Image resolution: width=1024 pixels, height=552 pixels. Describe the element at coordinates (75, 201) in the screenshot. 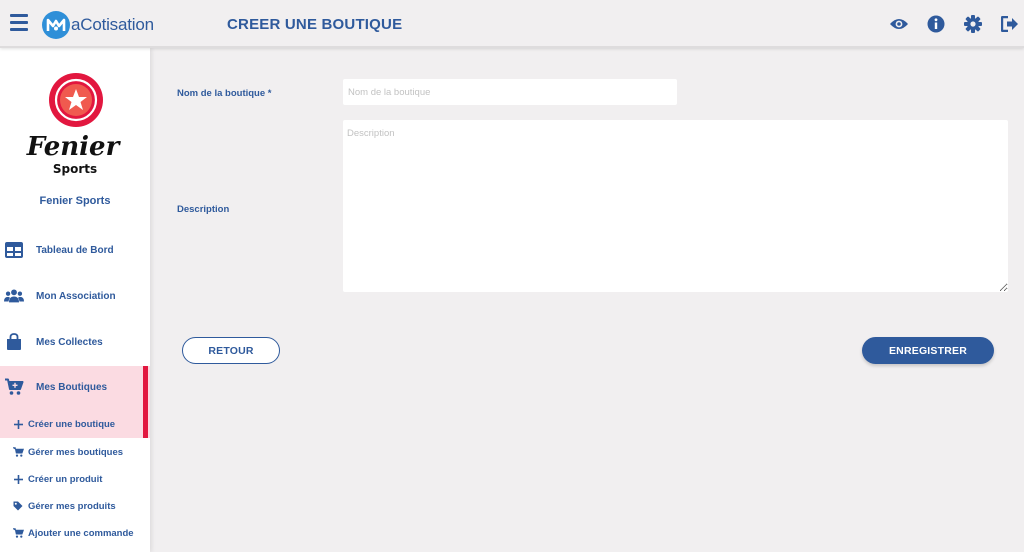

I see `brand-name: Fenier Sports` at that location.